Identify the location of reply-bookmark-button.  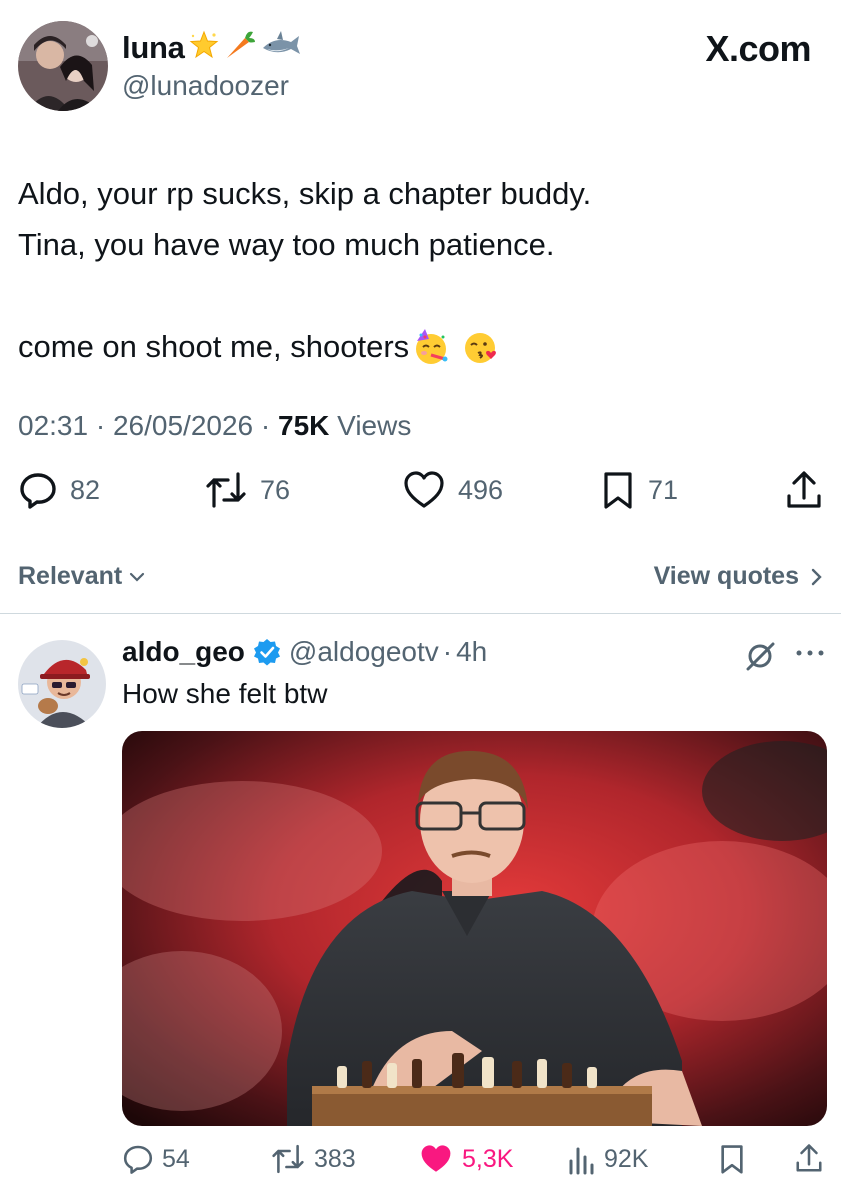
(732, 1159).